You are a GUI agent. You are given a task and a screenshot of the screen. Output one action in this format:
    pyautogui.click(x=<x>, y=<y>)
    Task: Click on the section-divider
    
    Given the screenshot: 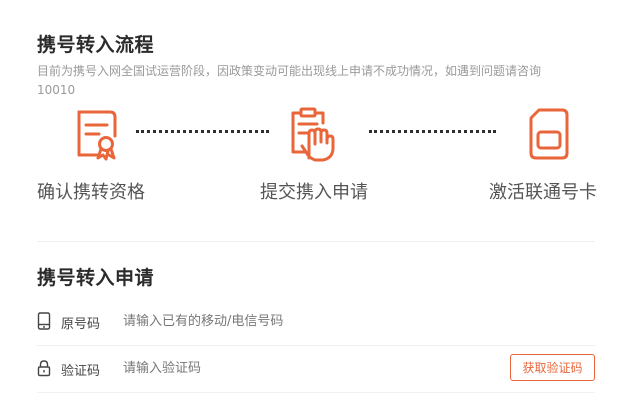 What is the action you would take?
    pyautogui.click(x=316, y=241)
    